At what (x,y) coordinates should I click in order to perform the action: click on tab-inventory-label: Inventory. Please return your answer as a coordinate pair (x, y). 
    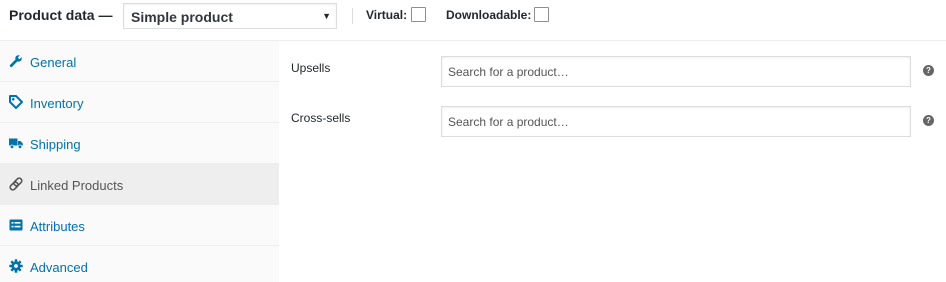
    Looking at the image, I should click on (57, 103).